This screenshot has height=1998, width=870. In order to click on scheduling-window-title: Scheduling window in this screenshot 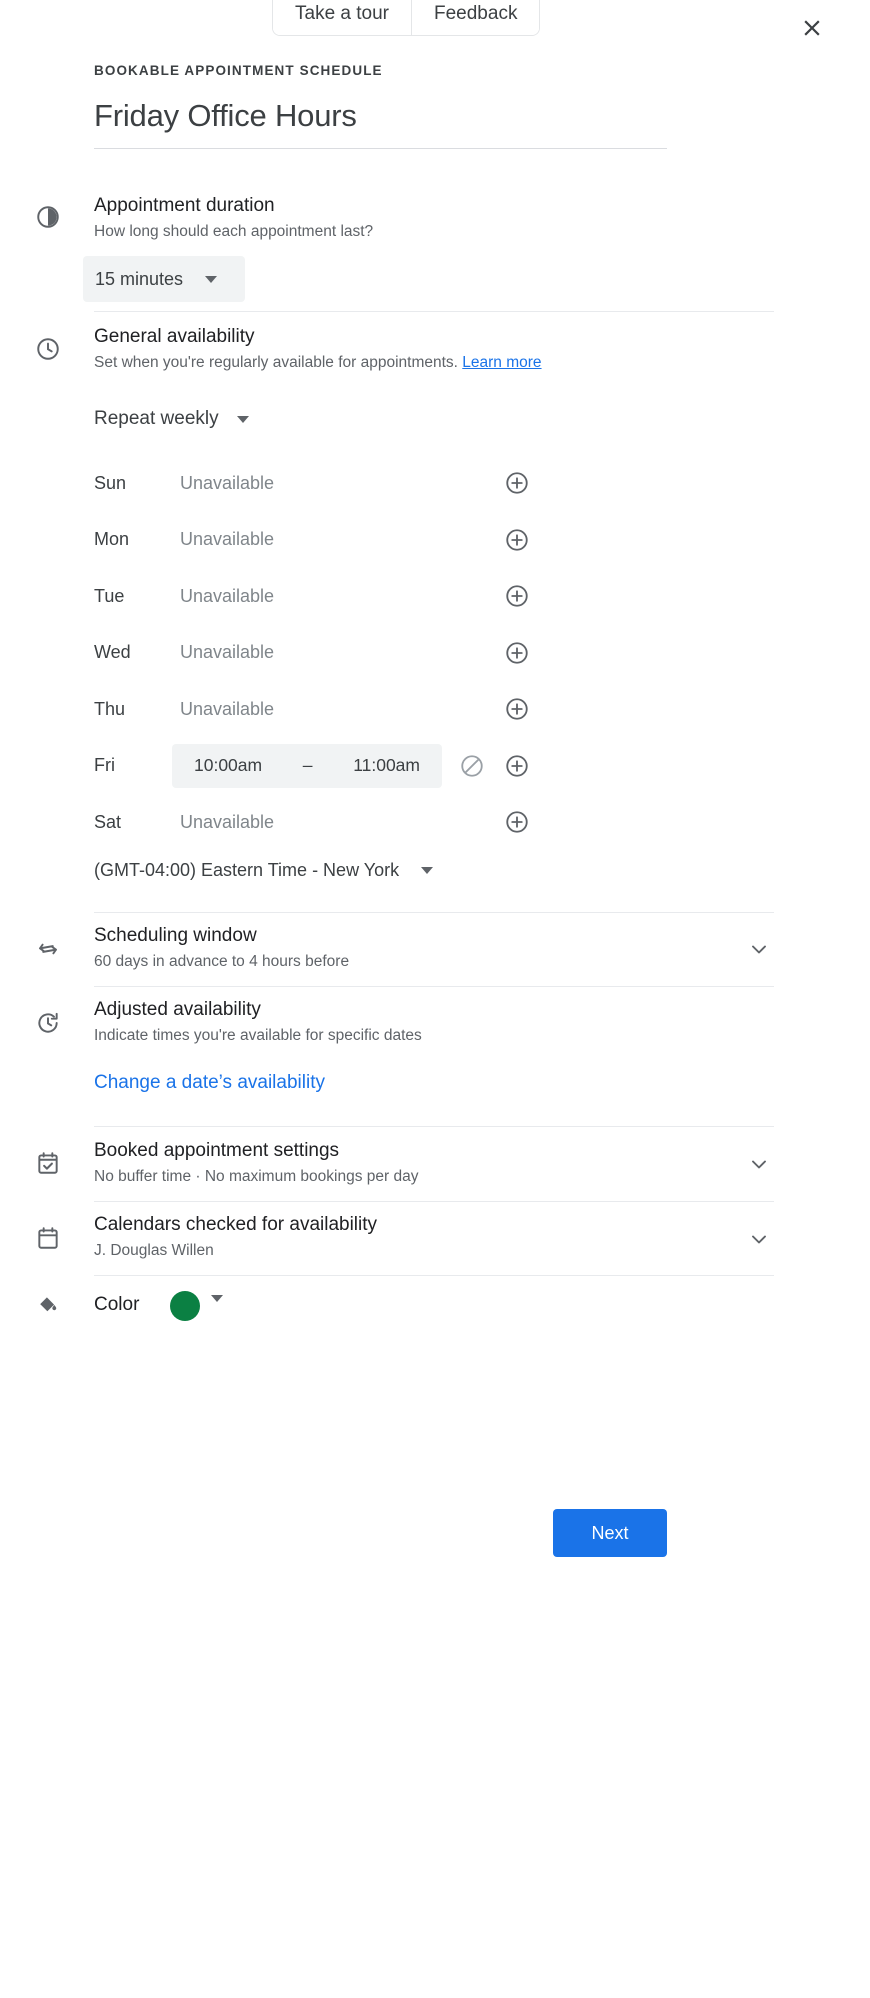, I will do `click(175, 935)`.